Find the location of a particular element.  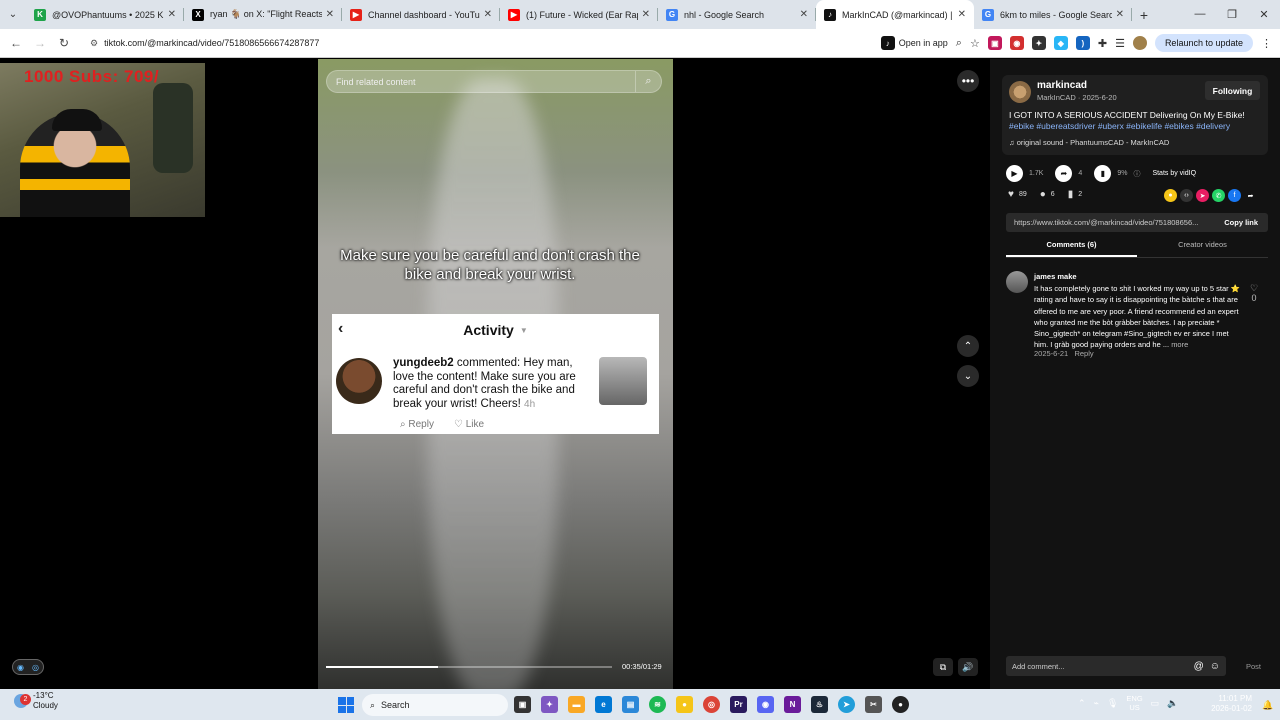

zoom-icon: ⌕ is located at coordinates (959, 43).